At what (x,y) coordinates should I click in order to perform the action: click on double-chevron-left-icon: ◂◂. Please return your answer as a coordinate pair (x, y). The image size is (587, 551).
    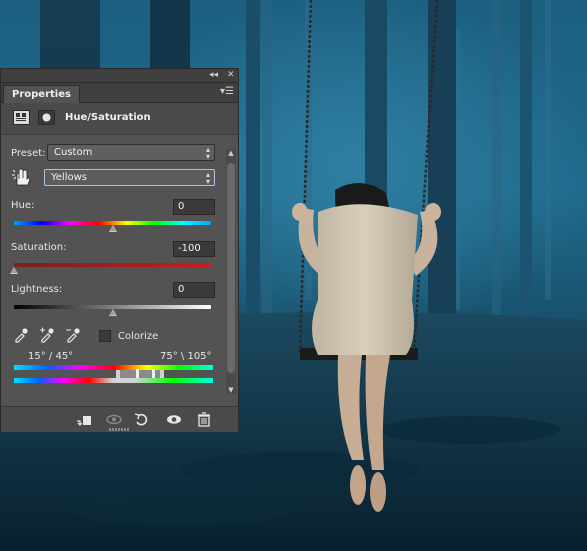
    Looking at the image, I should click on (213, 75).